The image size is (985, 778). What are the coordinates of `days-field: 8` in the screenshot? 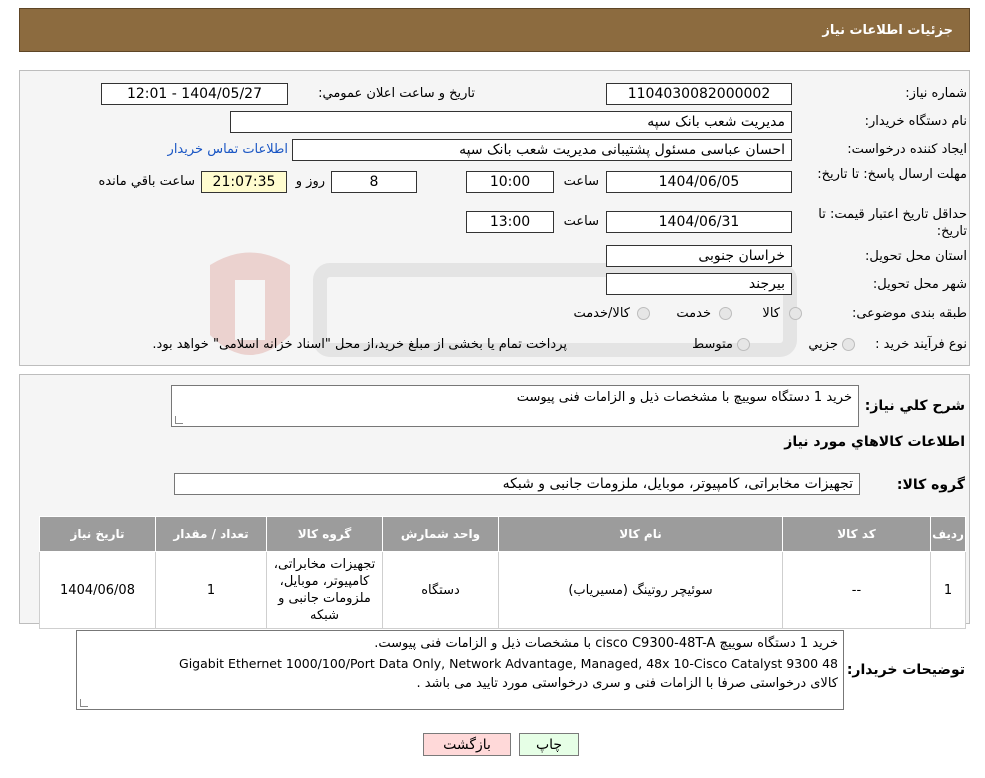 It's located at (374, 182).